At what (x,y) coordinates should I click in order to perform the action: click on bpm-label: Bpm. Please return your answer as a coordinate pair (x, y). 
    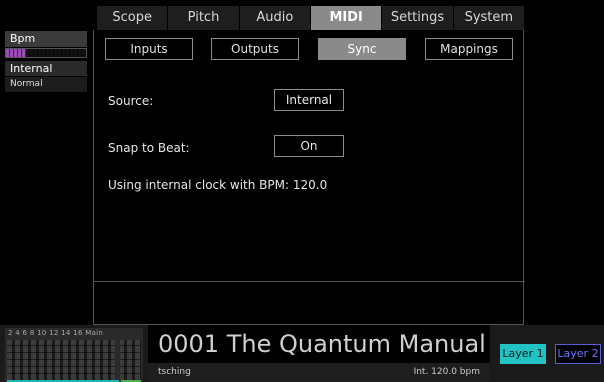
    Looking at the image, I should click on (46, 39).